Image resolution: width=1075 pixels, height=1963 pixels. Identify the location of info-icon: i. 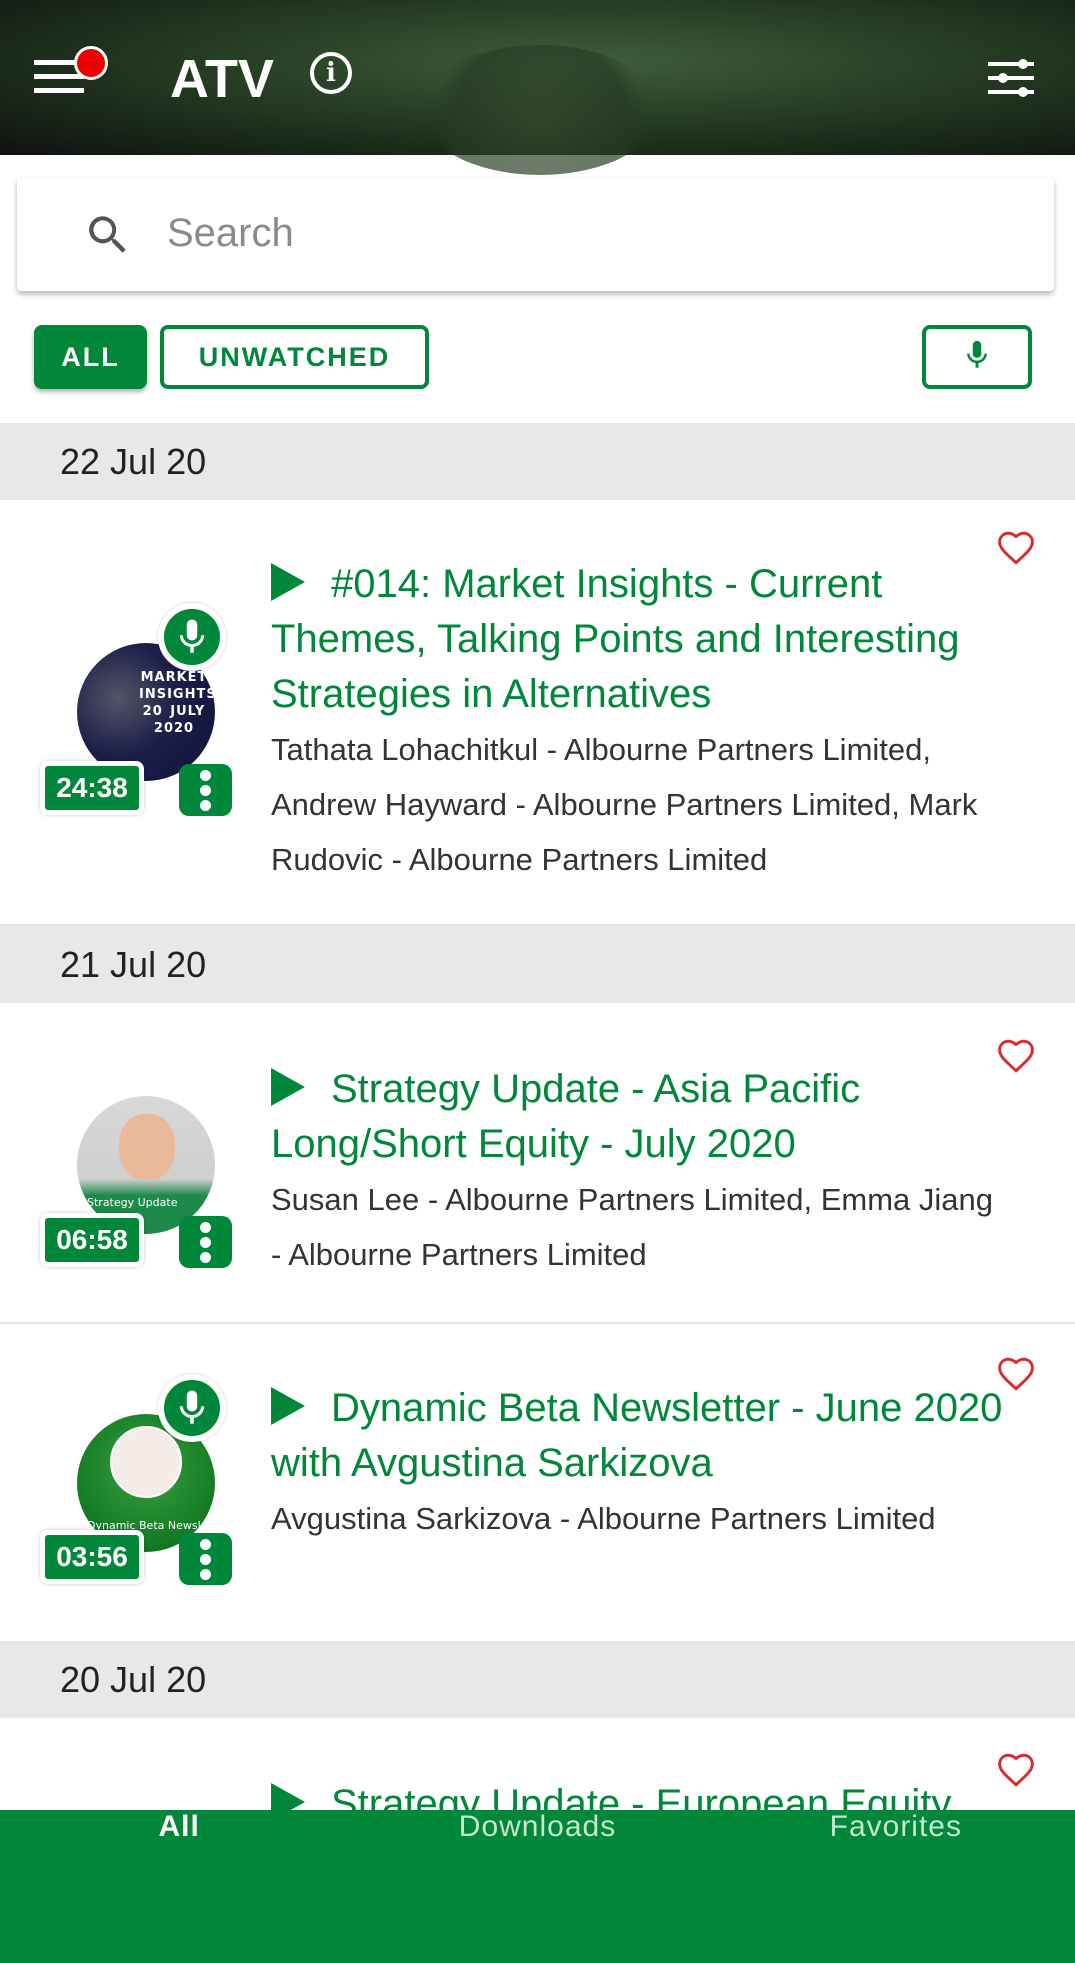
(331, 73).